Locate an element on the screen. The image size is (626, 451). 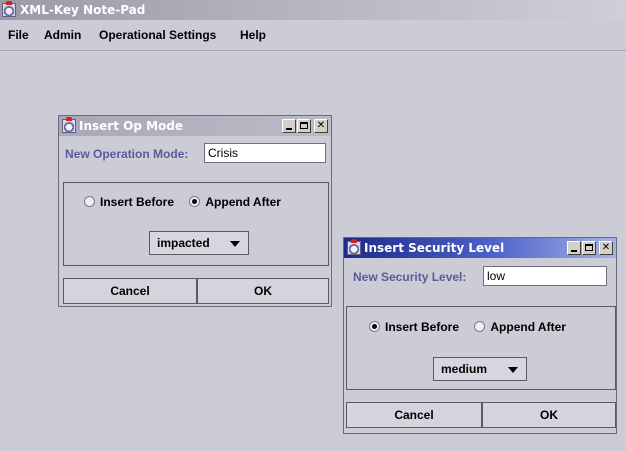
dialog-title: Insert Op Mode is located at coordinates (131, 126).